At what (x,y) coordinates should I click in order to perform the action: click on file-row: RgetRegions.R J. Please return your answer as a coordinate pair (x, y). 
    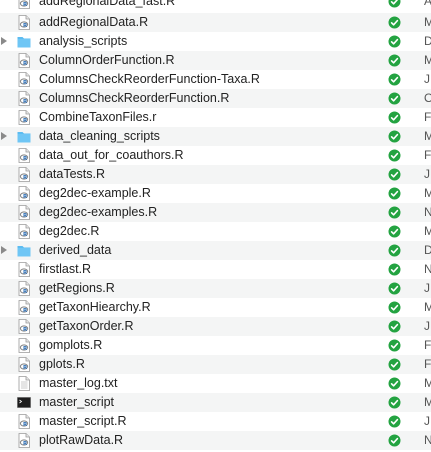
    Looking at the image, I should click on (215, 288).